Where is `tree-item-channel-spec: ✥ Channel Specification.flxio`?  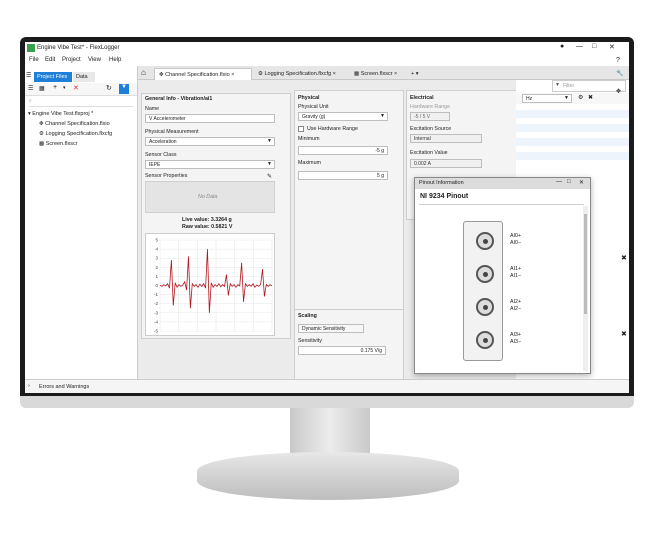 tree-item-channel-spec: ✥ Channel Specification.flxio is located at coordinates (74, 124).